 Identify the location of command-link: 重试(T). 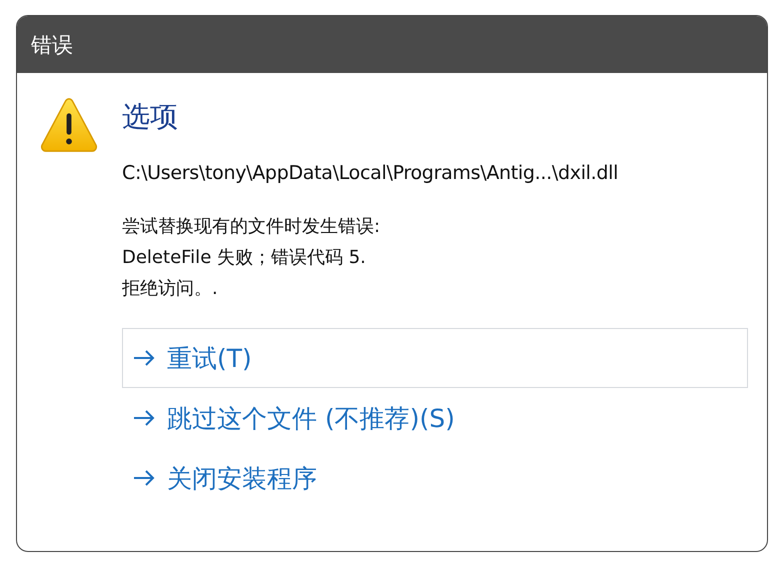
(435, 358).